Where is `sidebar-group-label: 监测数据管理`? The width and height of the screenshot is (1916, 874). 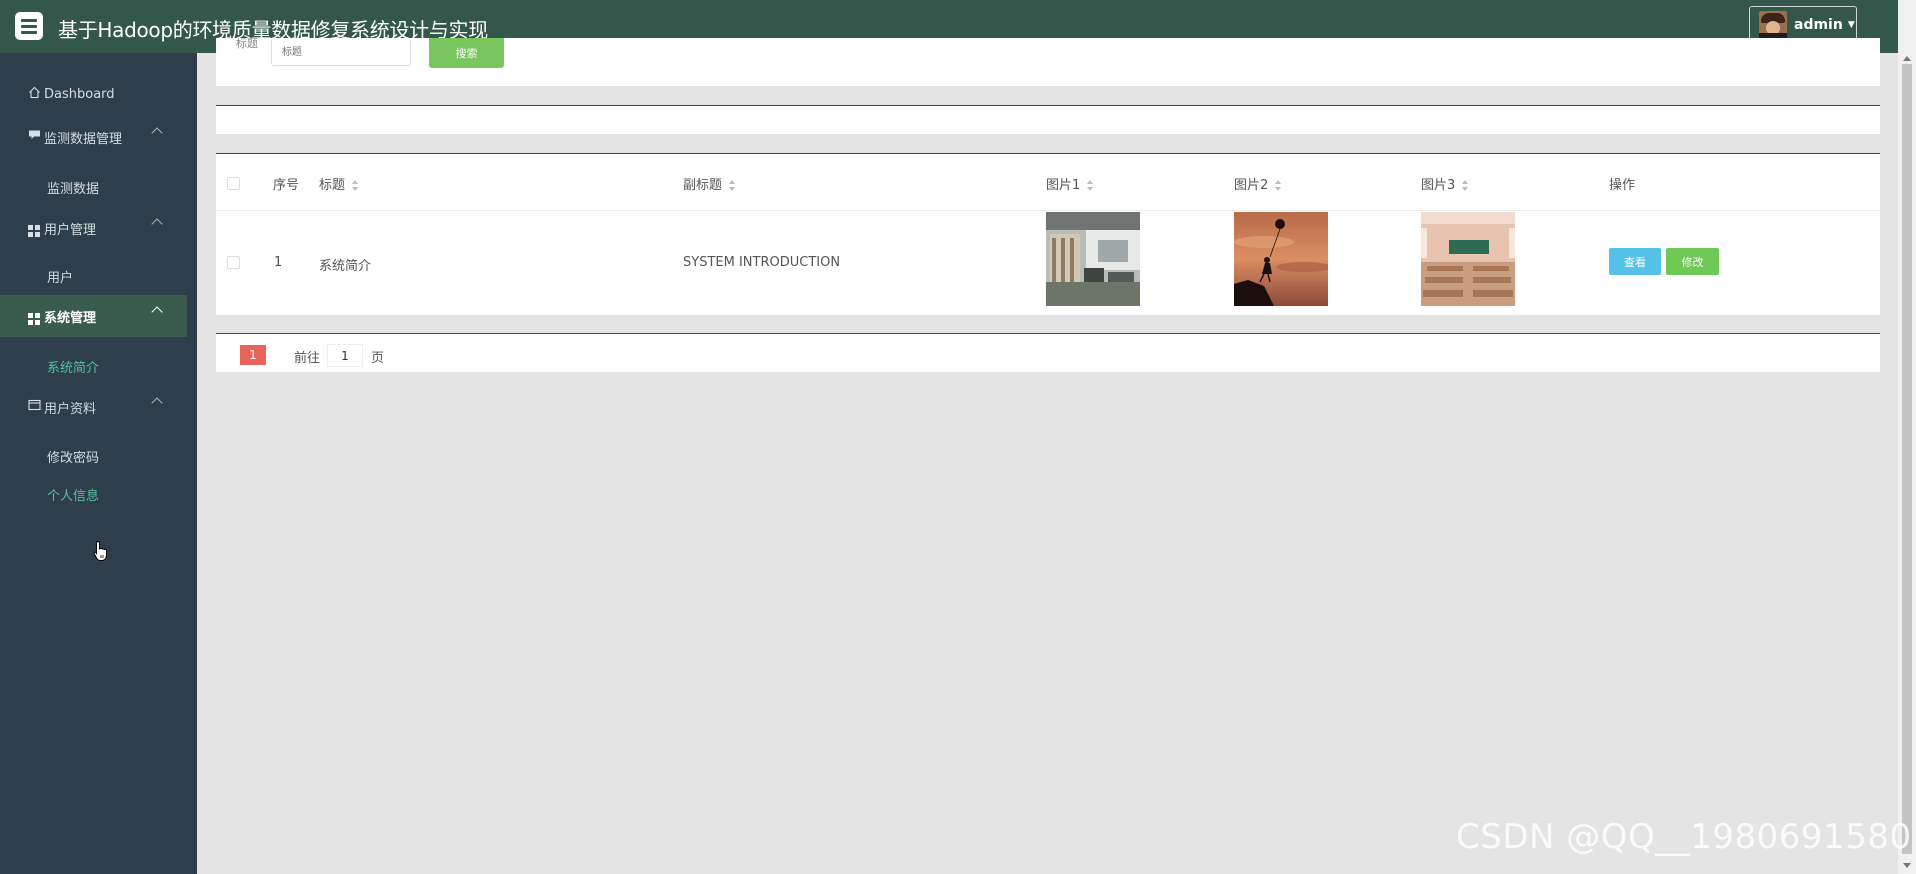 sidebar-group-label: 监测数据管理 is located at coordinates (83, 139).